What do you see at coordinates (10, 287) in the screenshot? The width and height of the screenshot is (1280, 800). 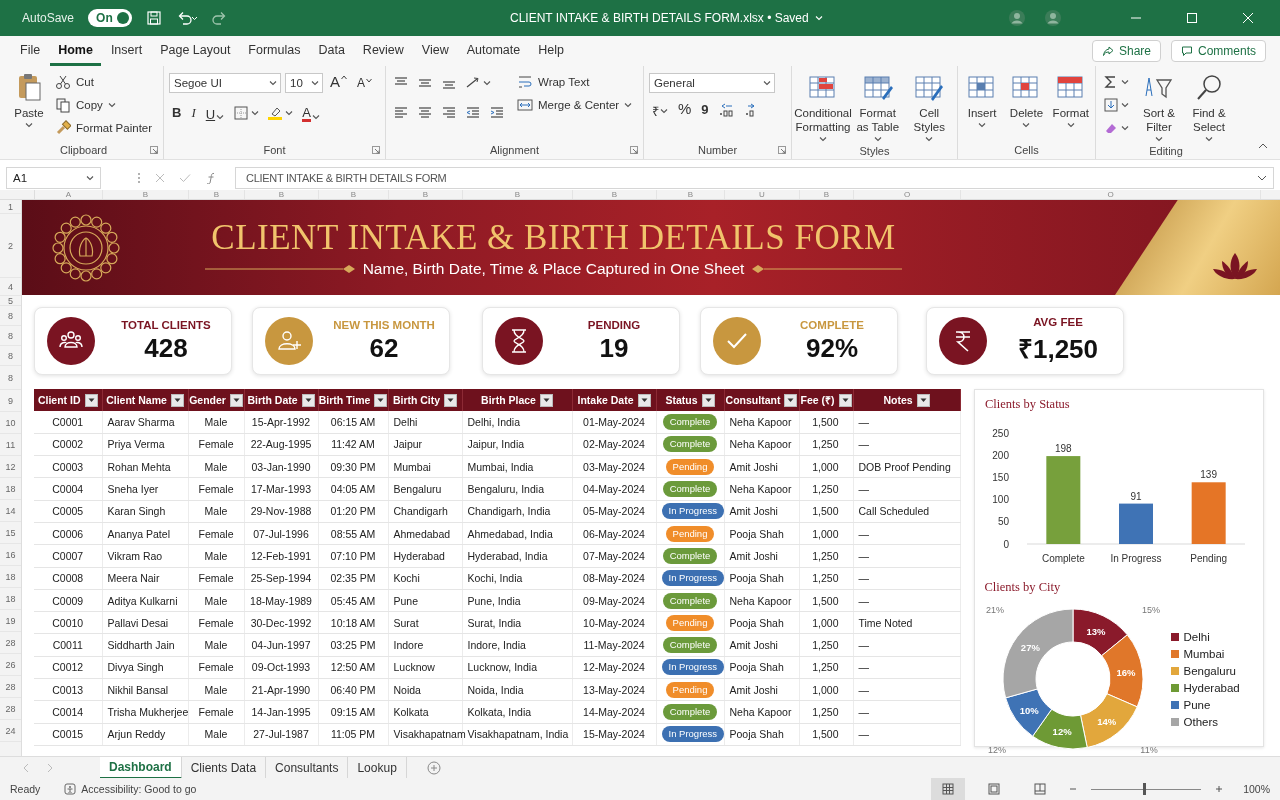 I see `row-header: 4` at bounding box center [10, 287].